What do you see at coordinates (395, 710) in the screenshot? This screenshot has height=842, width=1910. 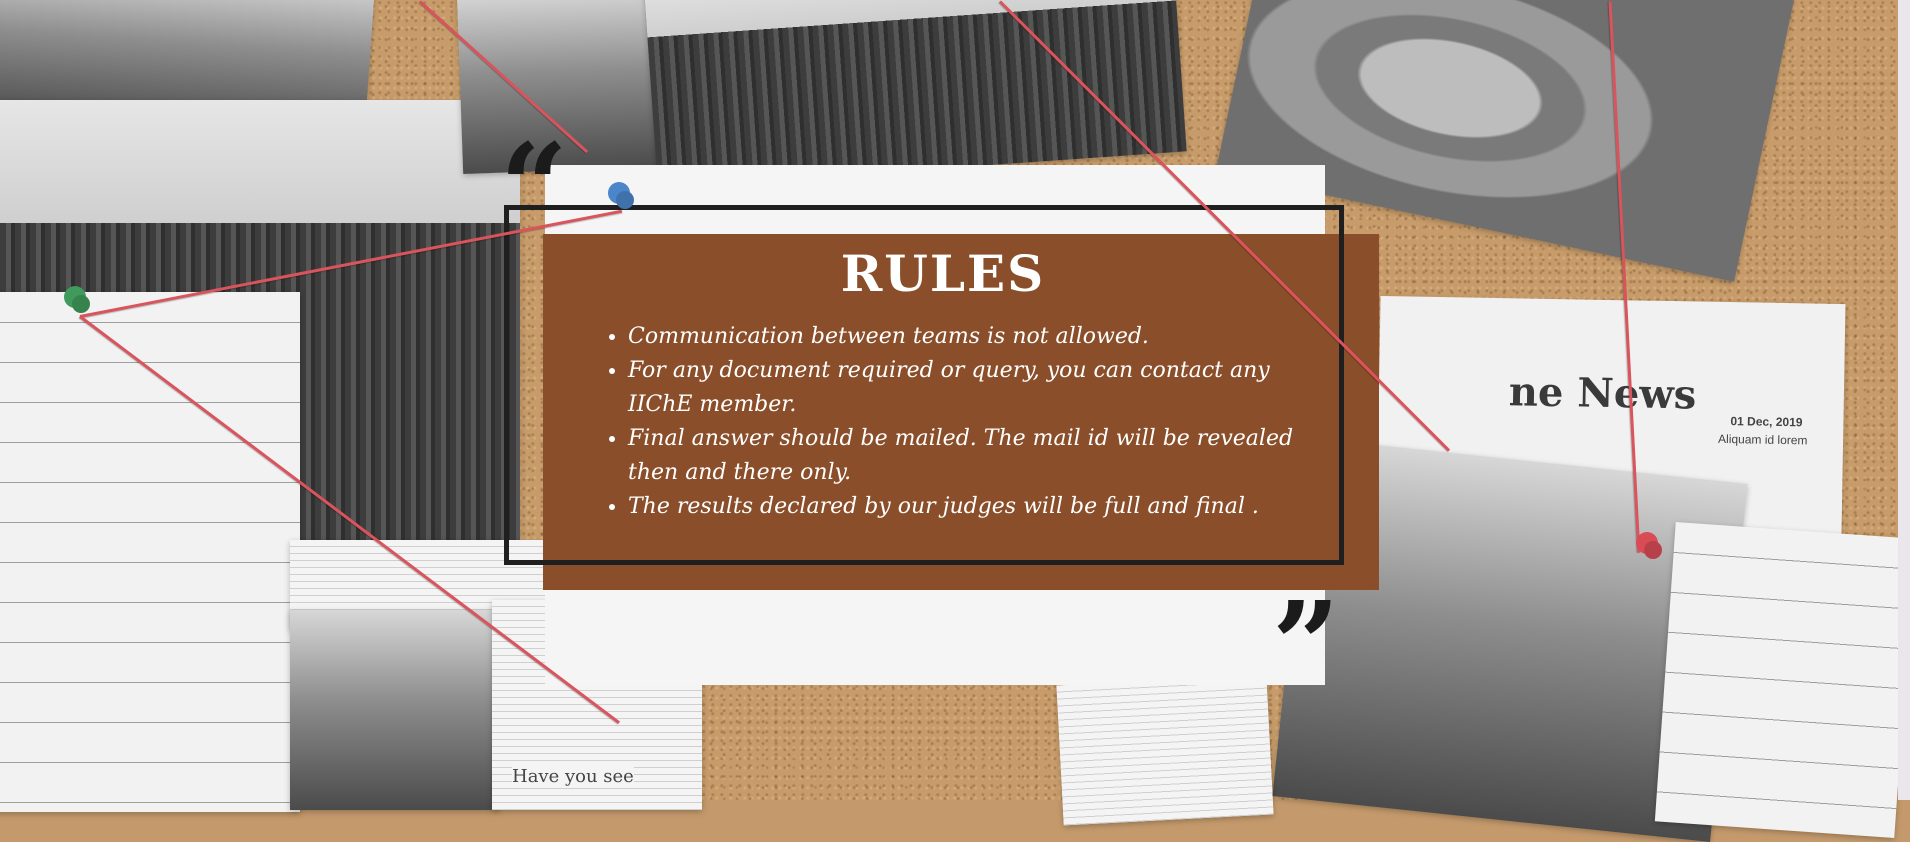 I see `photo-railway` at bounding box center [395, 710].